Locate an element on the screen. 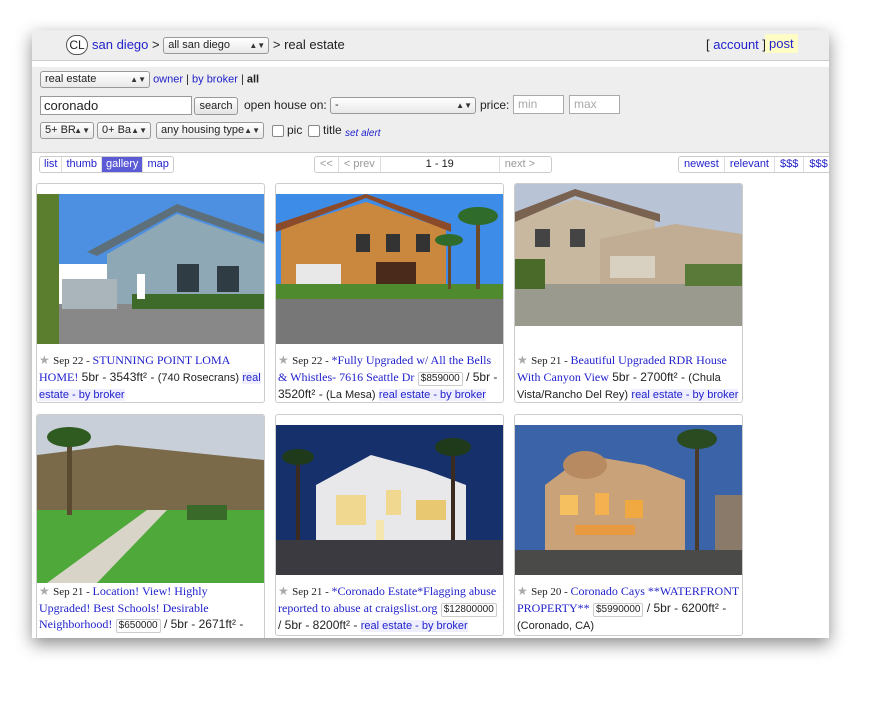 Image resolution: width=894 pixels, height=703 pixels. bathrooms-select-value: 0+ Ba is located at coordinates (117, 130).